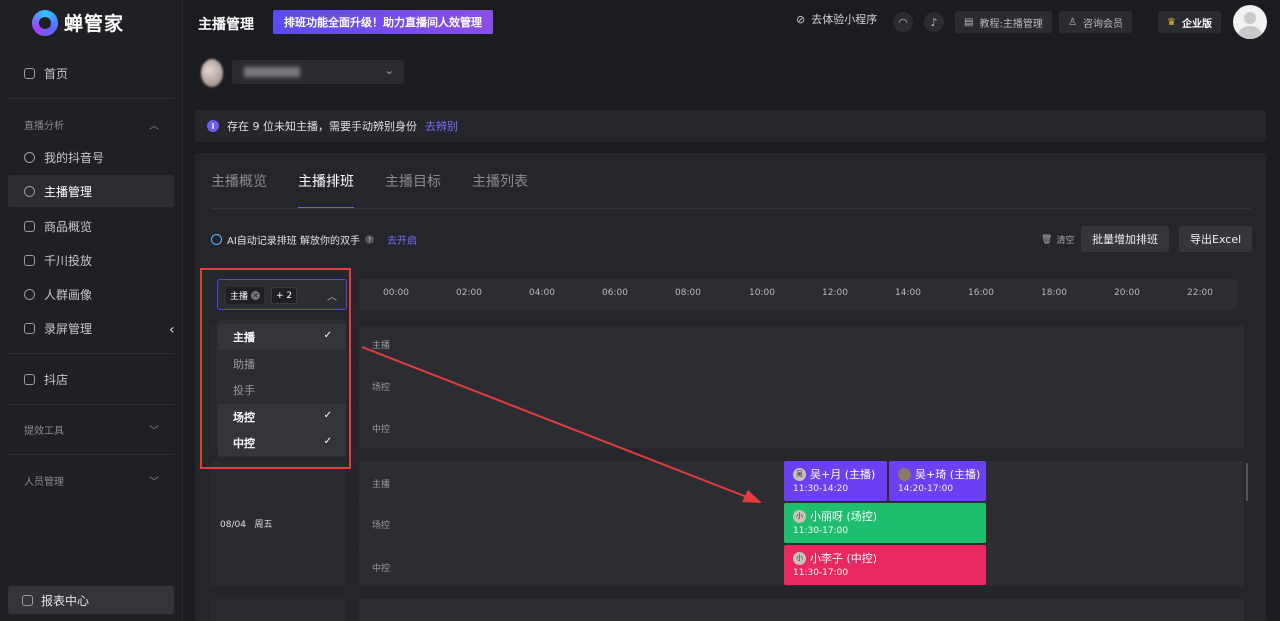 This screenshot has height=621, width=1280. What do you see at coordinates (68, 260) in the screenshot?
I see `sidebar-item-label: 千川投放` at bounding box center [68, 260].